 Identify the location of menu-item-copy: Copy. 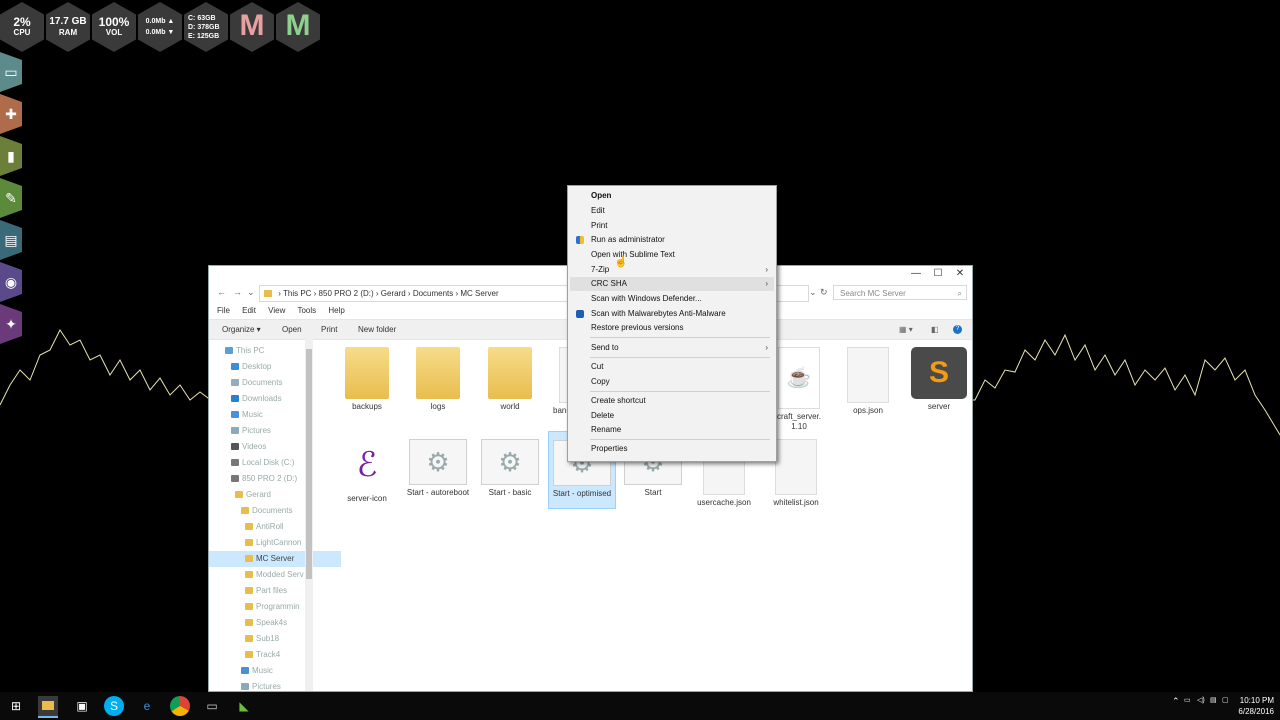
(672, 382).